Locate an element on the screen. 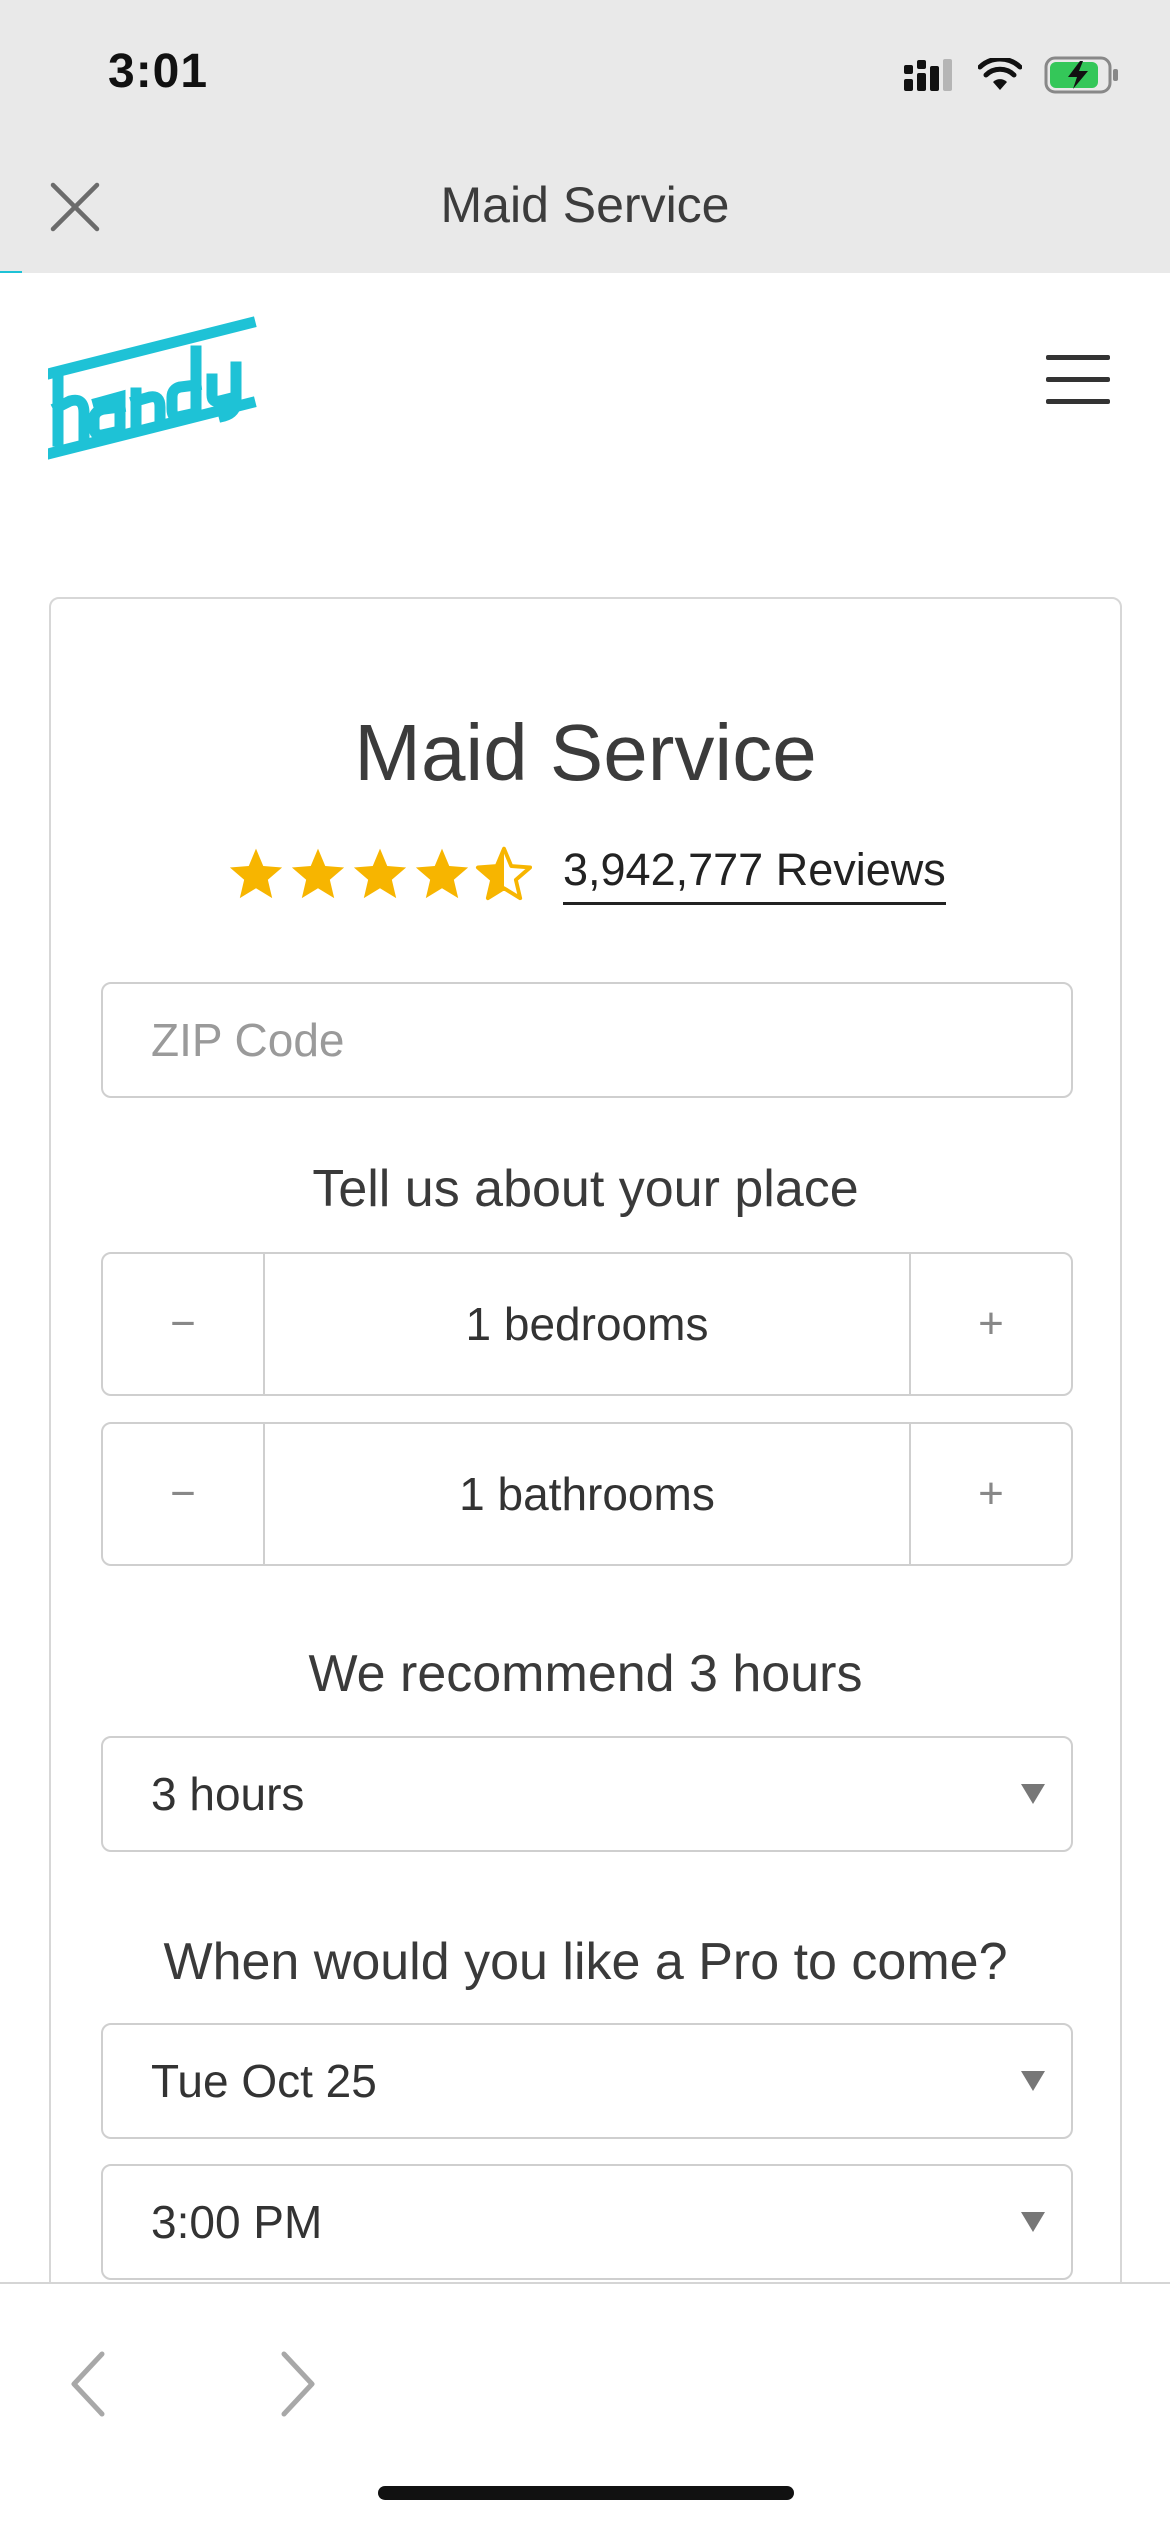  chevron-left-icon is located at coordinates (88, 2384).